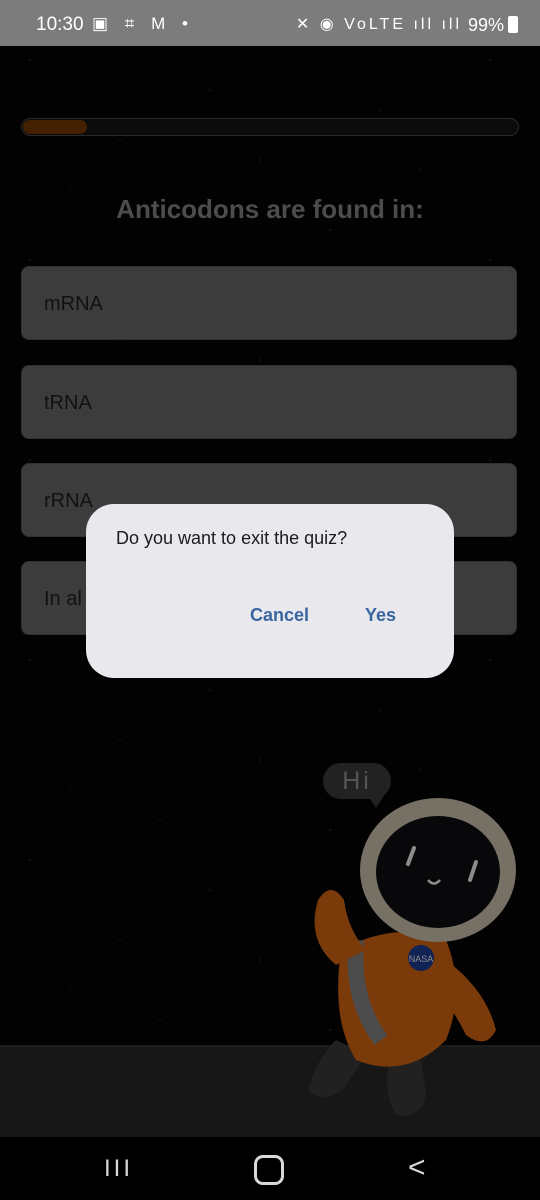  I want to click on cancel-button: Cancel, so click(279, 615).